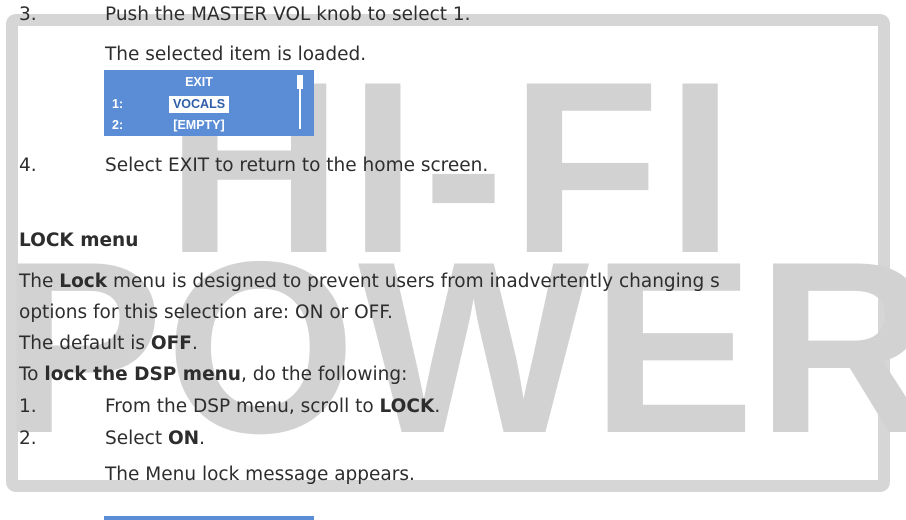 This screenshot has height=520, width=906. I want to click on lcd-row-1: 1: VOCALS, so click(199, 104).